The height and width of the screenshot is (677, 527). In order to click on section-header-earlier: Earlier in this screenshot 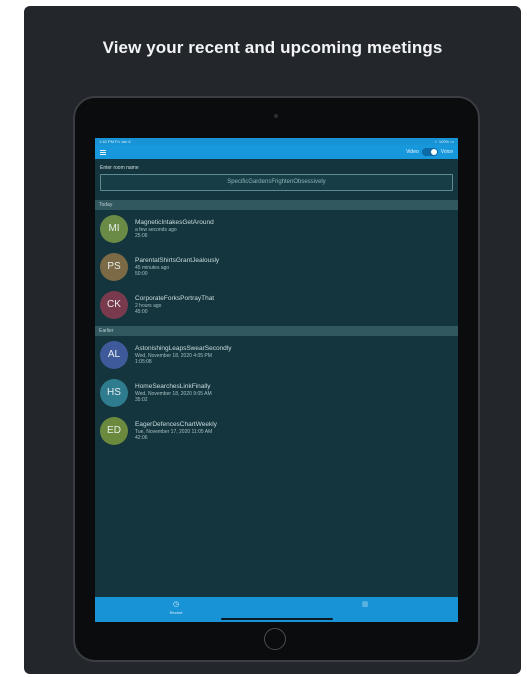, I will do `click(276, 331)`.